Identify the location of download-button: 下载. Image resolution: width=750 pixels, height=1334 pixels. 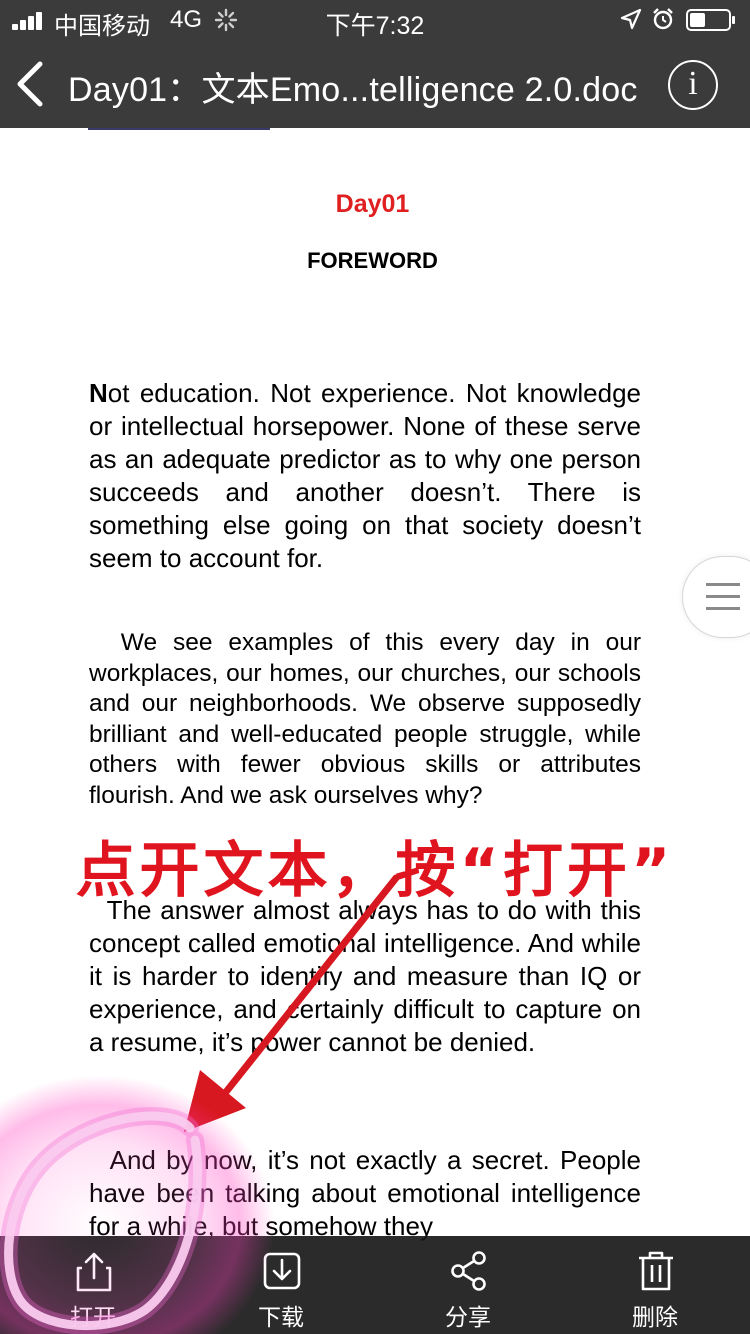
(281, 1285).